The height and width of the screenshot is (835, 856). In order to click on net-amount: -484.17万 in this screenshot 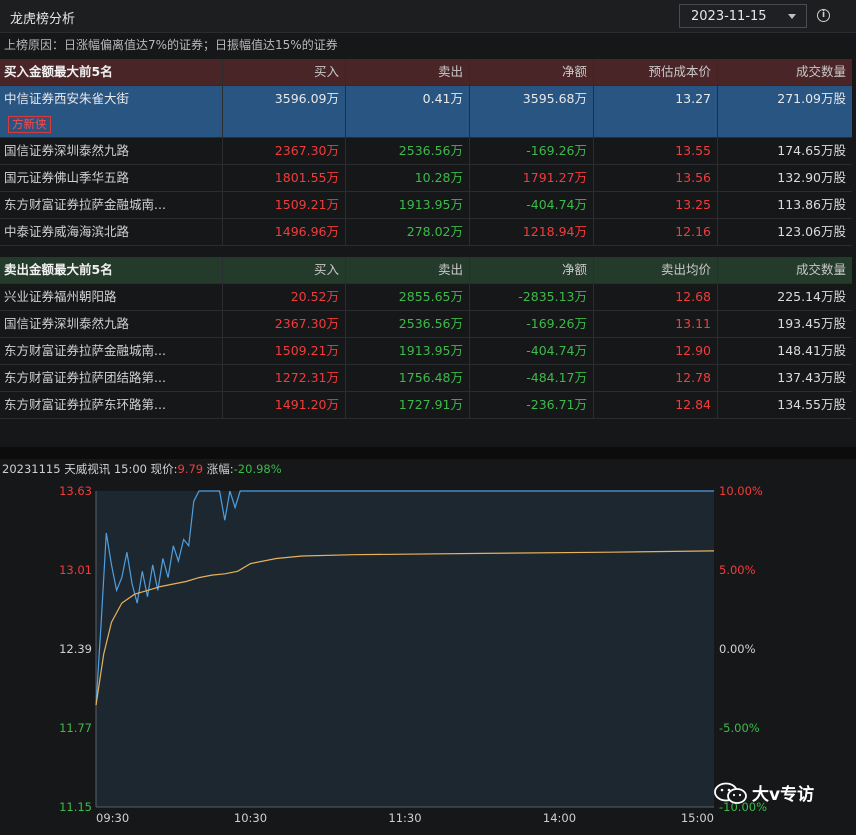, I will do `click(531, 378)`.